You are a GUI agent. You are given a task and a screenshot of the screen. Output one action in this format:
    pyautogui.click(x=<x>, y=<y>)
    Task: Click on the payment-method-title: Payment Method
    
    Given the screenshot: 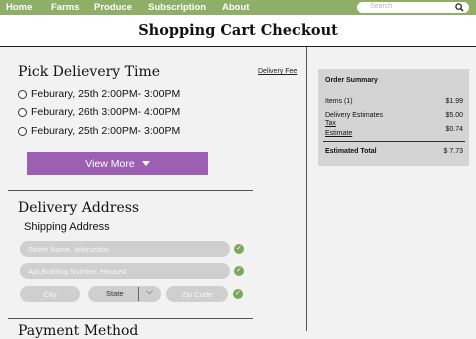 What is the action you would take?
    pyautogui.click(x=78, y=331)
    